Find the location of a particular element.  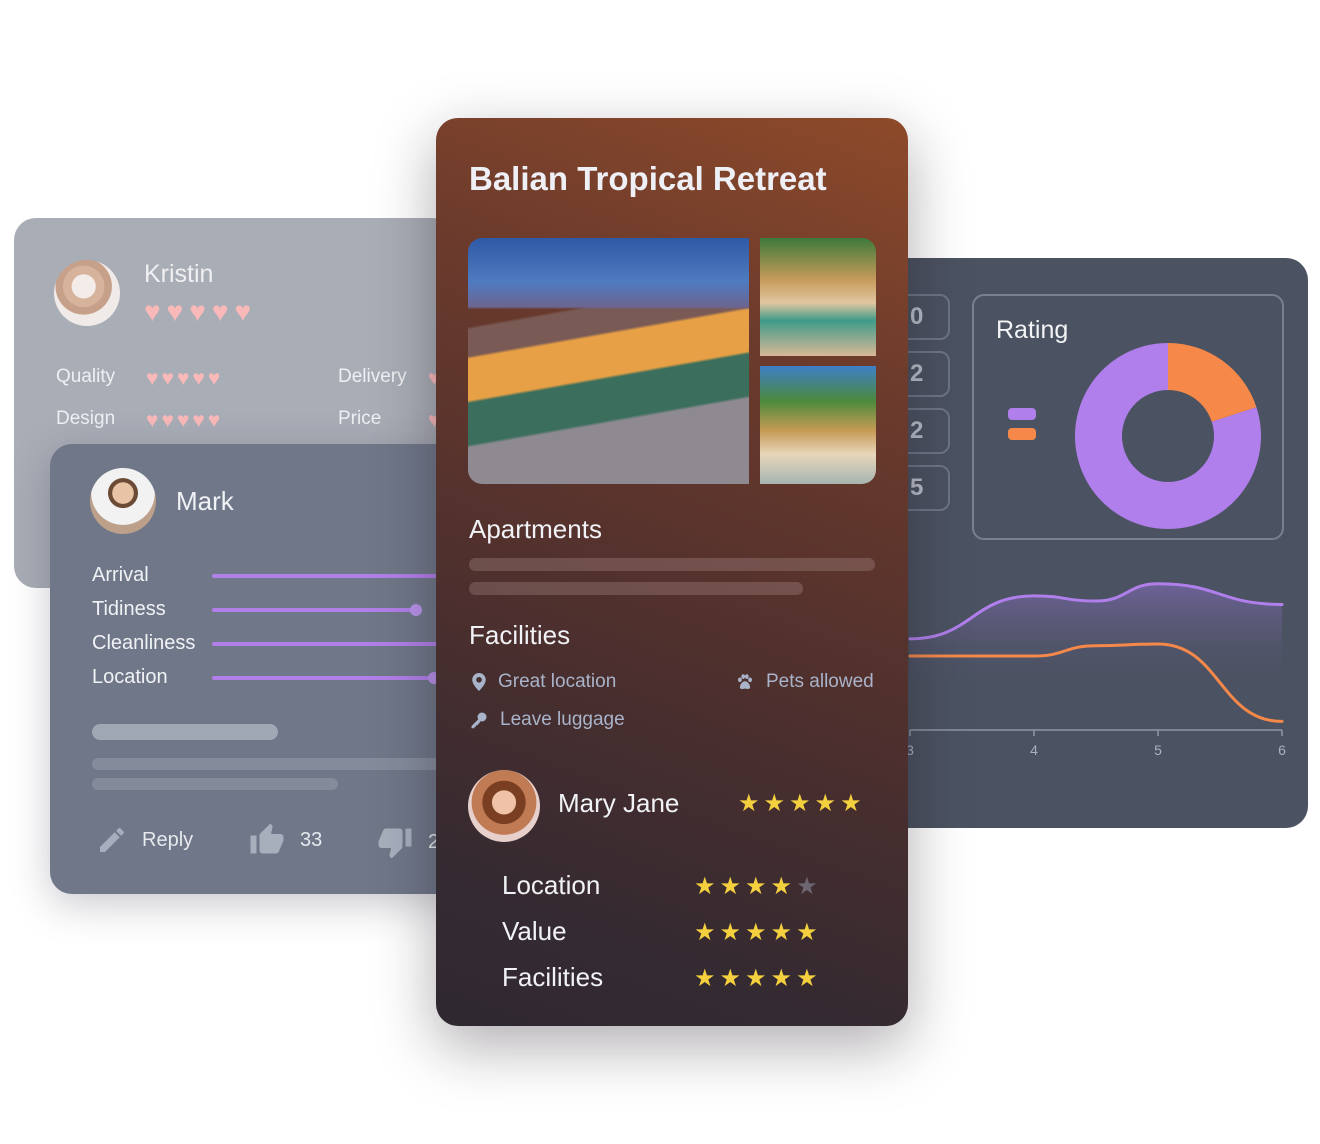

rating-label-location: Location is located at coordinates (551, 885).